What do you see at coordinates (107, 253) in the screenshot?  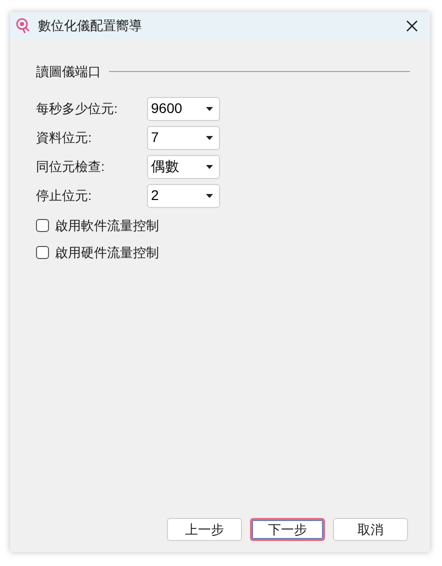 I see `checkbox-label: 啟用硬件流量控制` at bounding box center [107, 253].